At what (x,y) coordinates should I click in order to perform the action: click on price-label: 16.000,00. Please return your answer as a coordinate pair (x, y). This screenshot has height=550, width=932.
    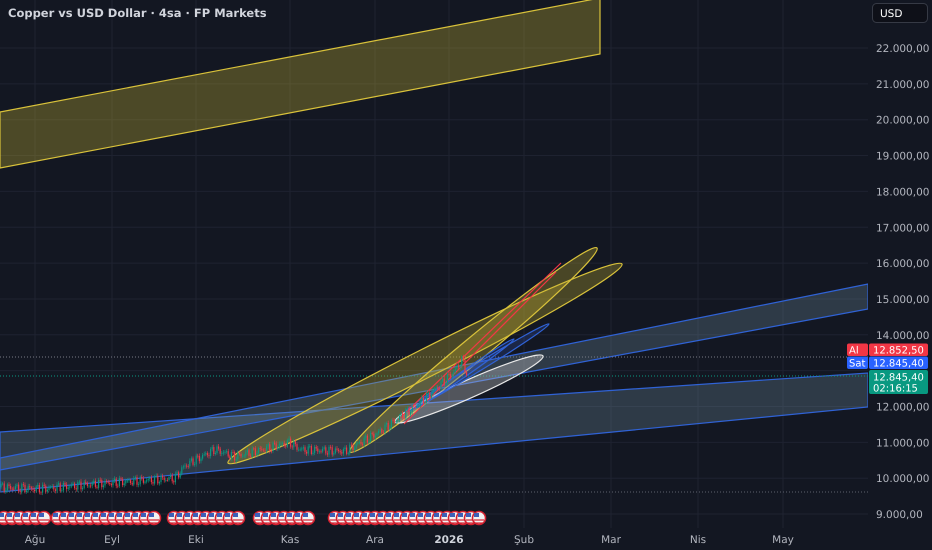
    Looking at the image, I should click on (903, 264).